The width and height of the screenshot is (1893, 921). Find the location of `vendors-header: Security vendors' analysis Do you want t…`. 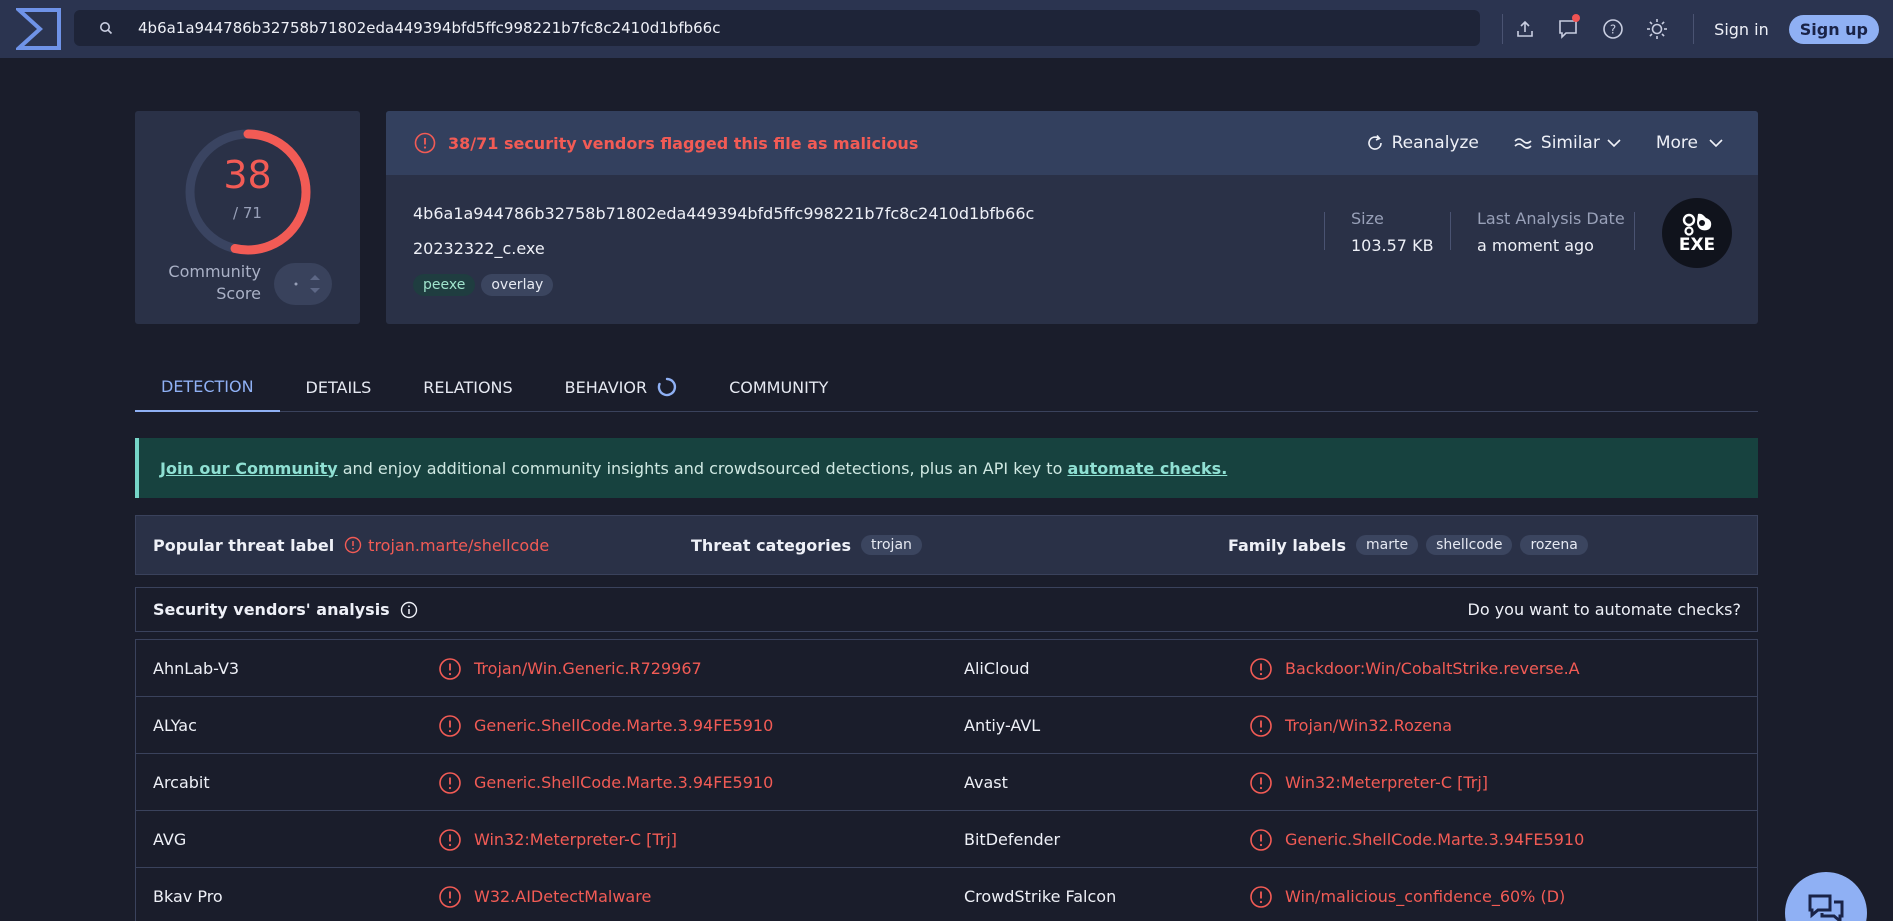

vendors-header: Security vendors' analysis Do you want t… is located at coordinates (946, 609).